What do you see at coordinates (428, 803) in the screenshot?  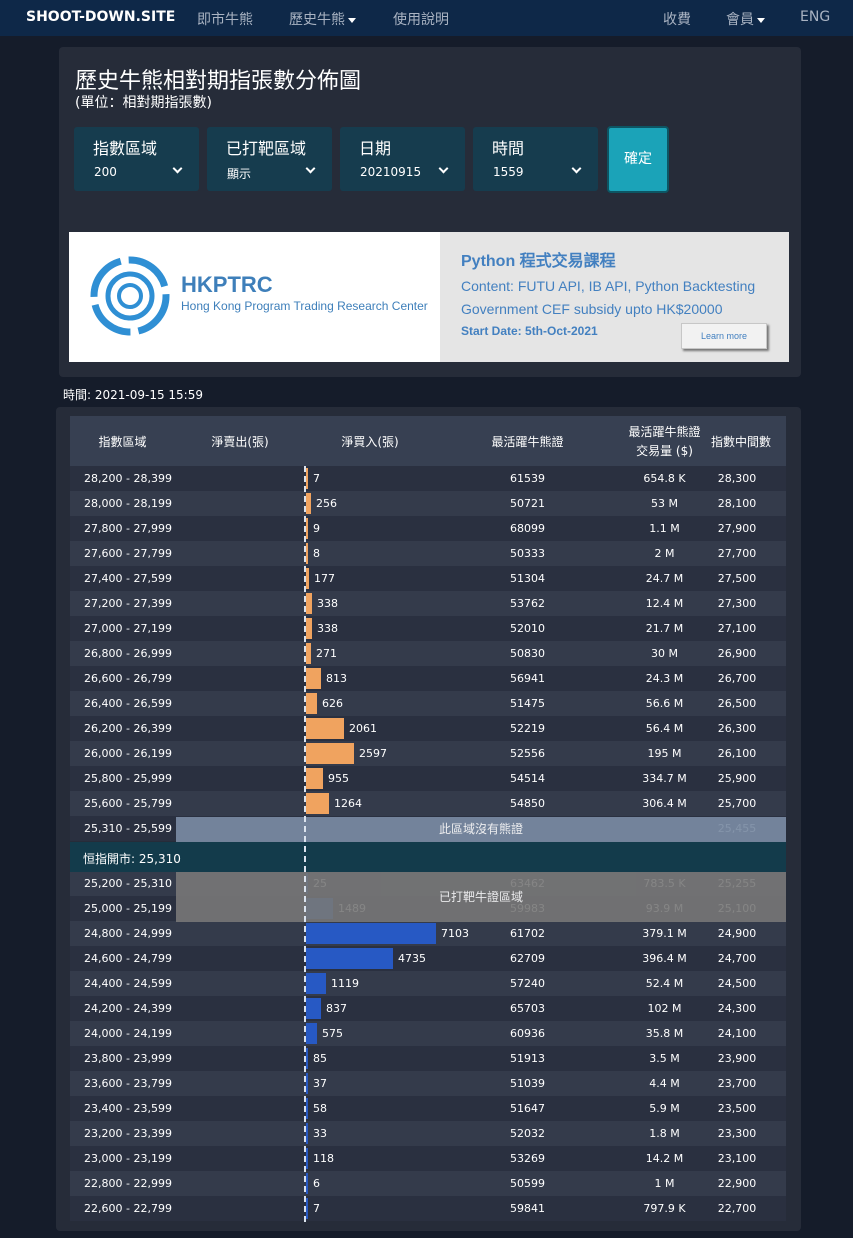 I see `table-row: 25,600 - 25,799 54850 306.4 M 25,700 1264` at bounding box center [428, 803].